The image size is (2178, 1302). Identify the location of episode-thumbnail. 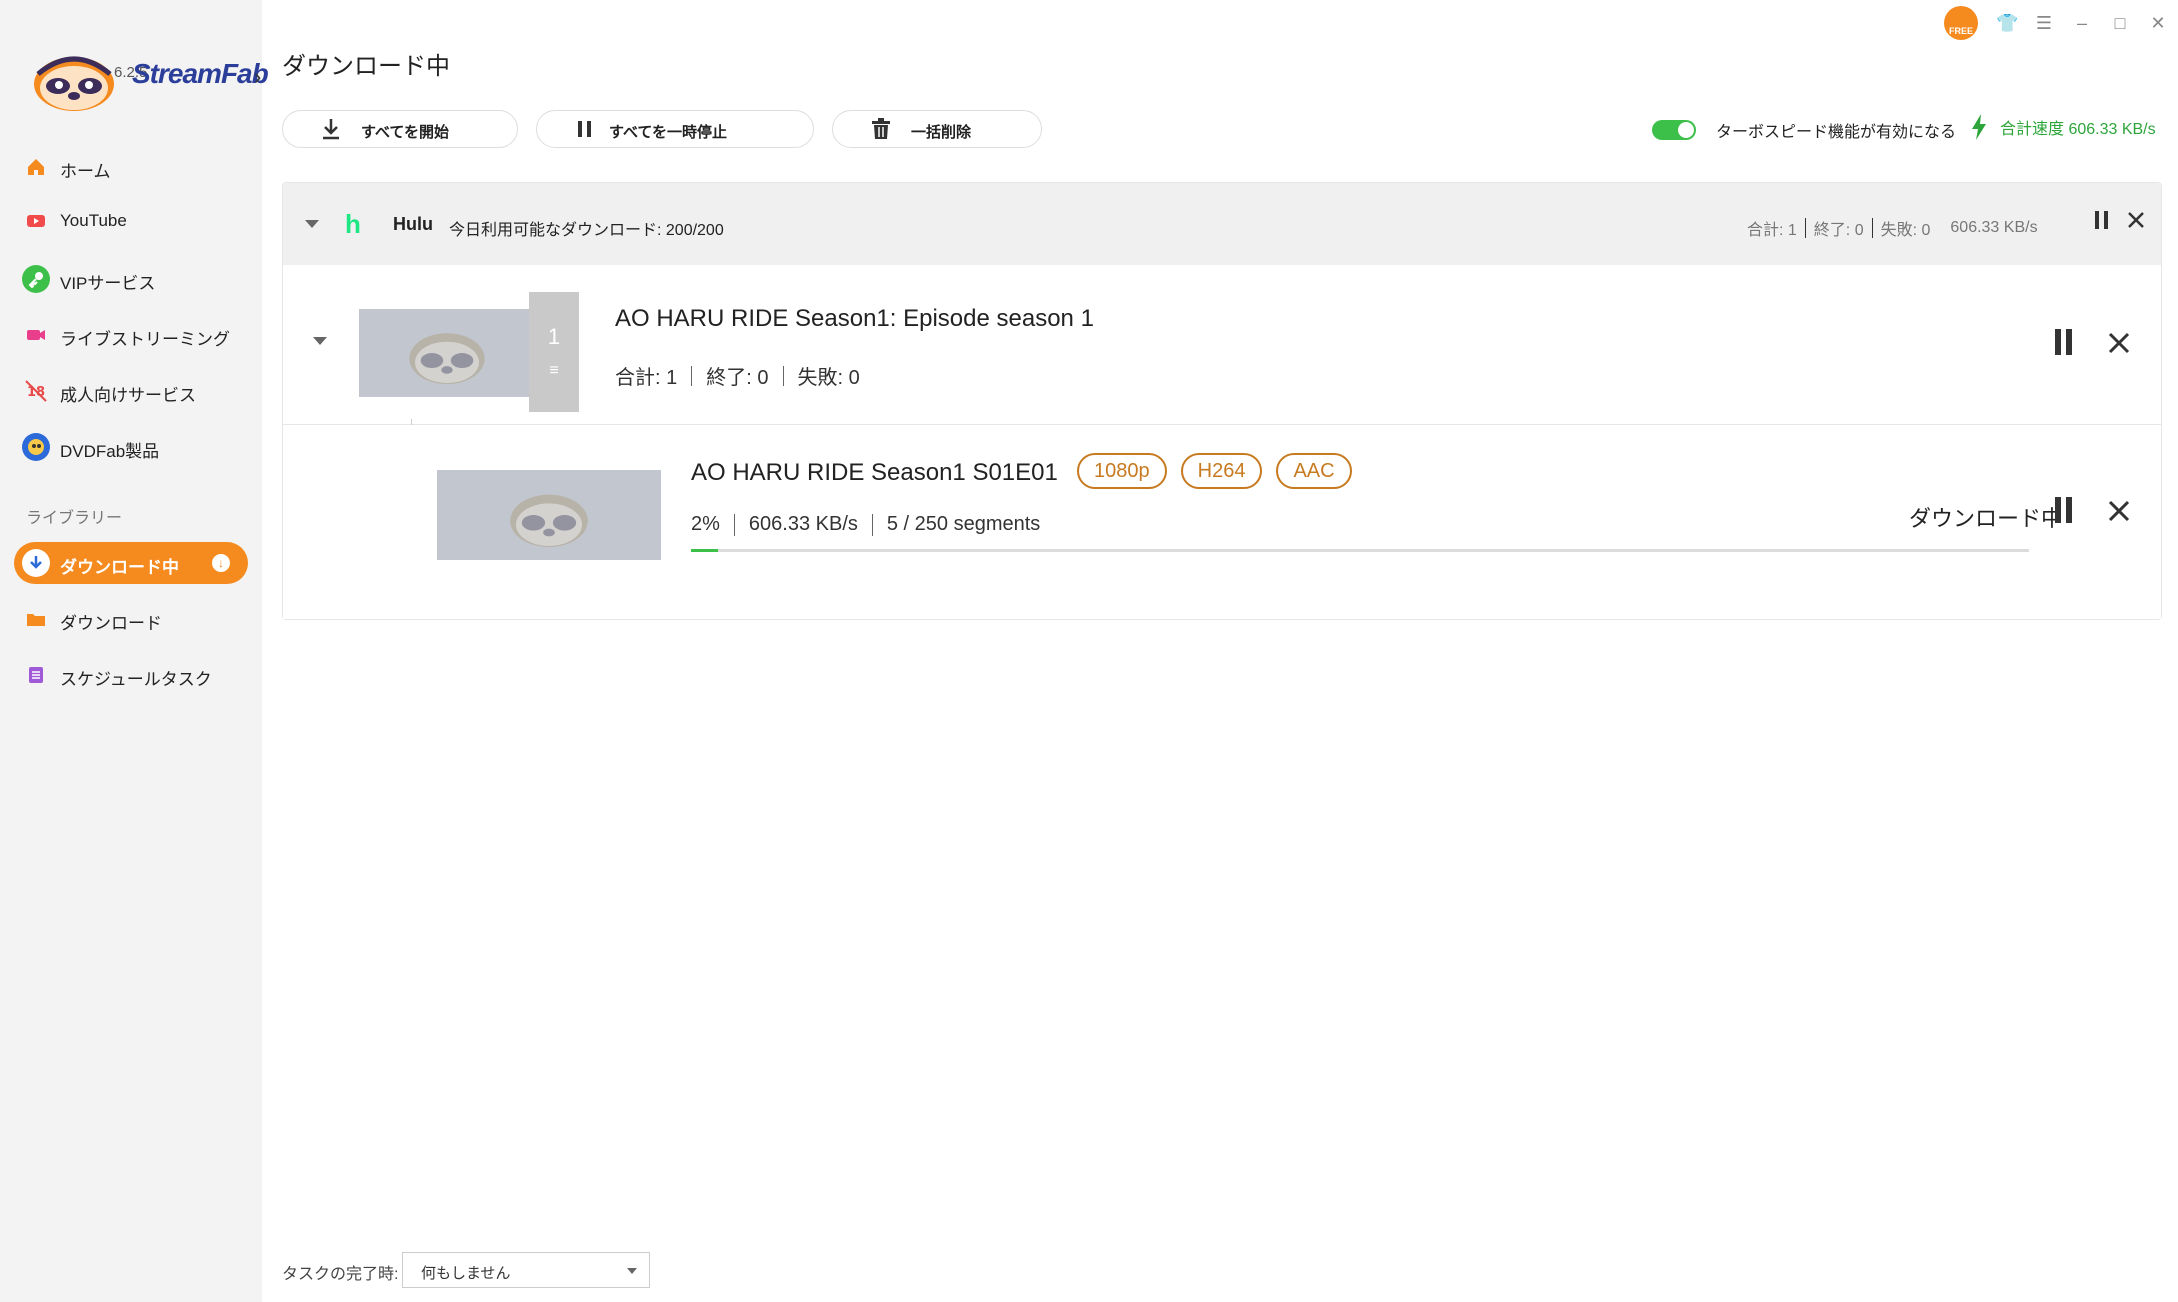
(447, 353).